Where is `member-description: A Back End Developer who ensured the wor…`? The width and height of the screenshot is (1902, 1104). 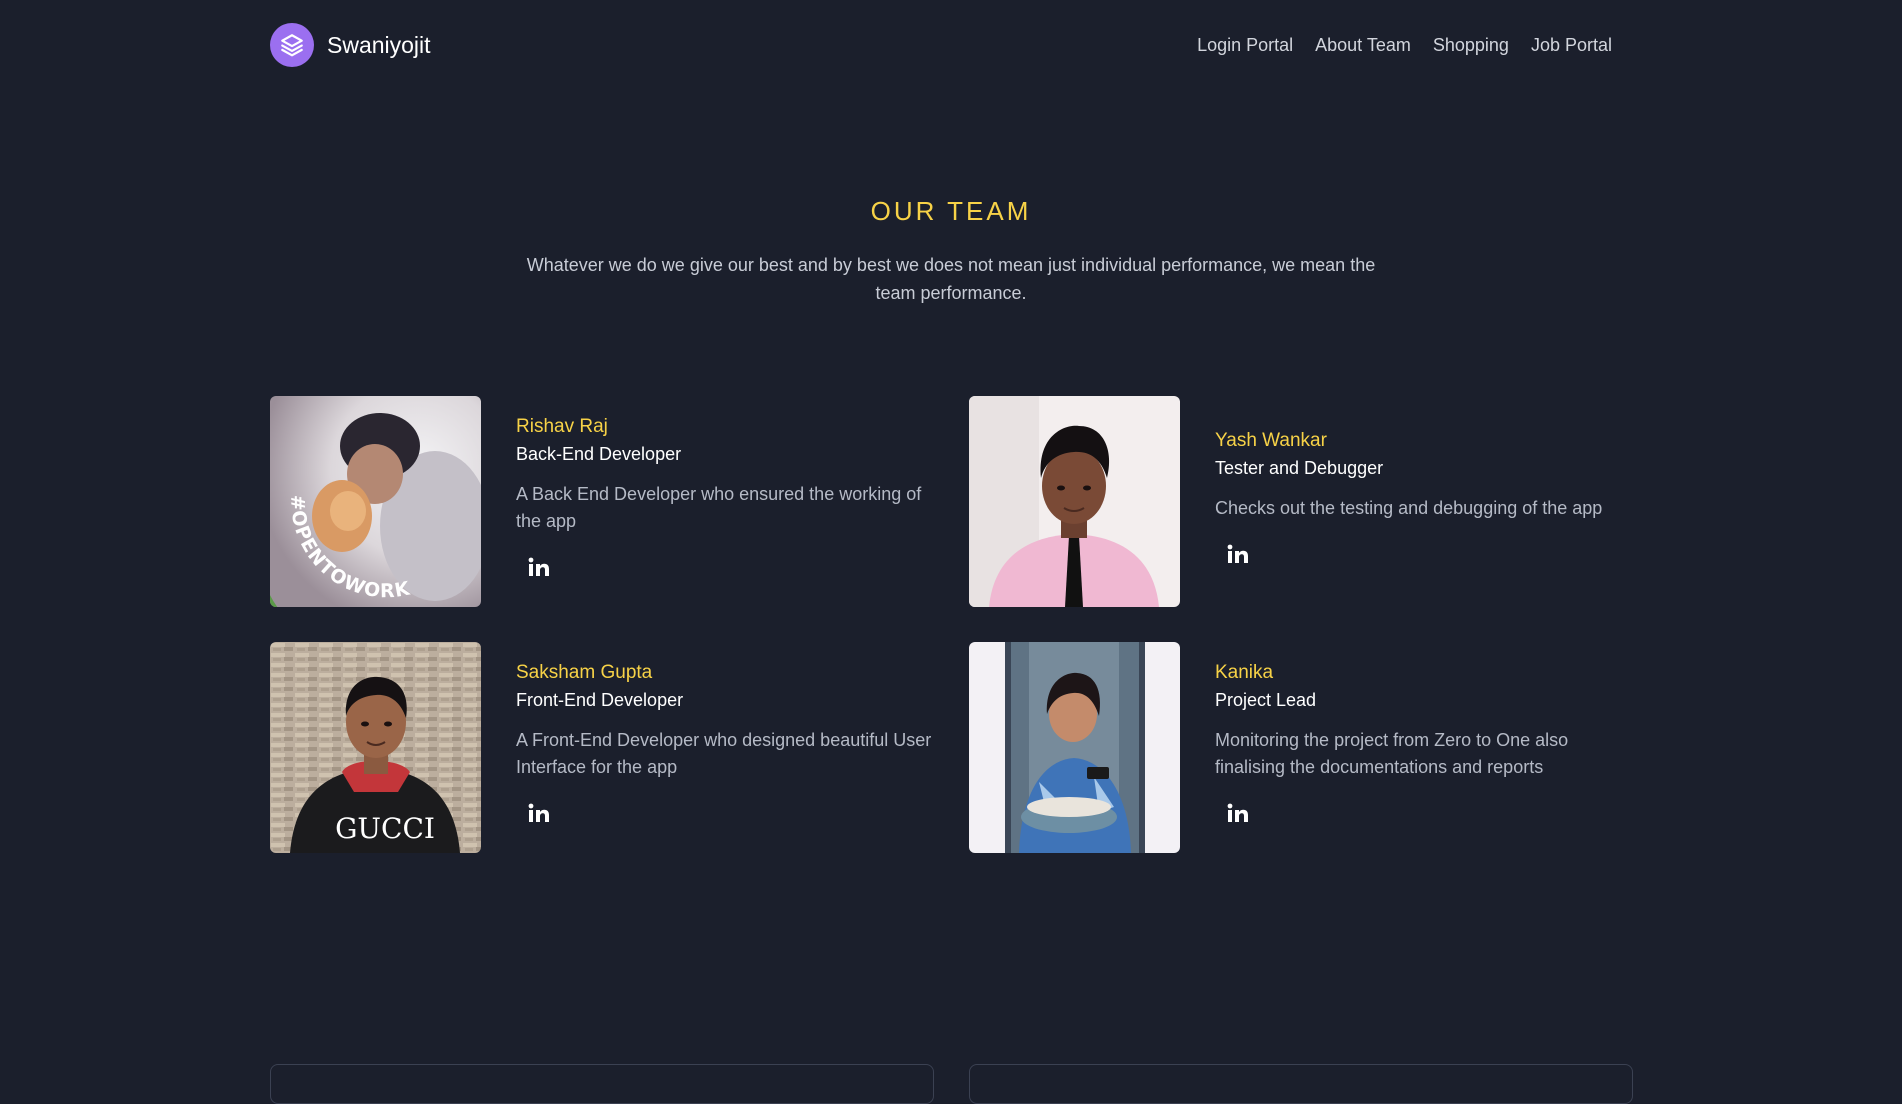
member-description: A Back End Developer who ensured the wor… is located at coordinates (719, 507).